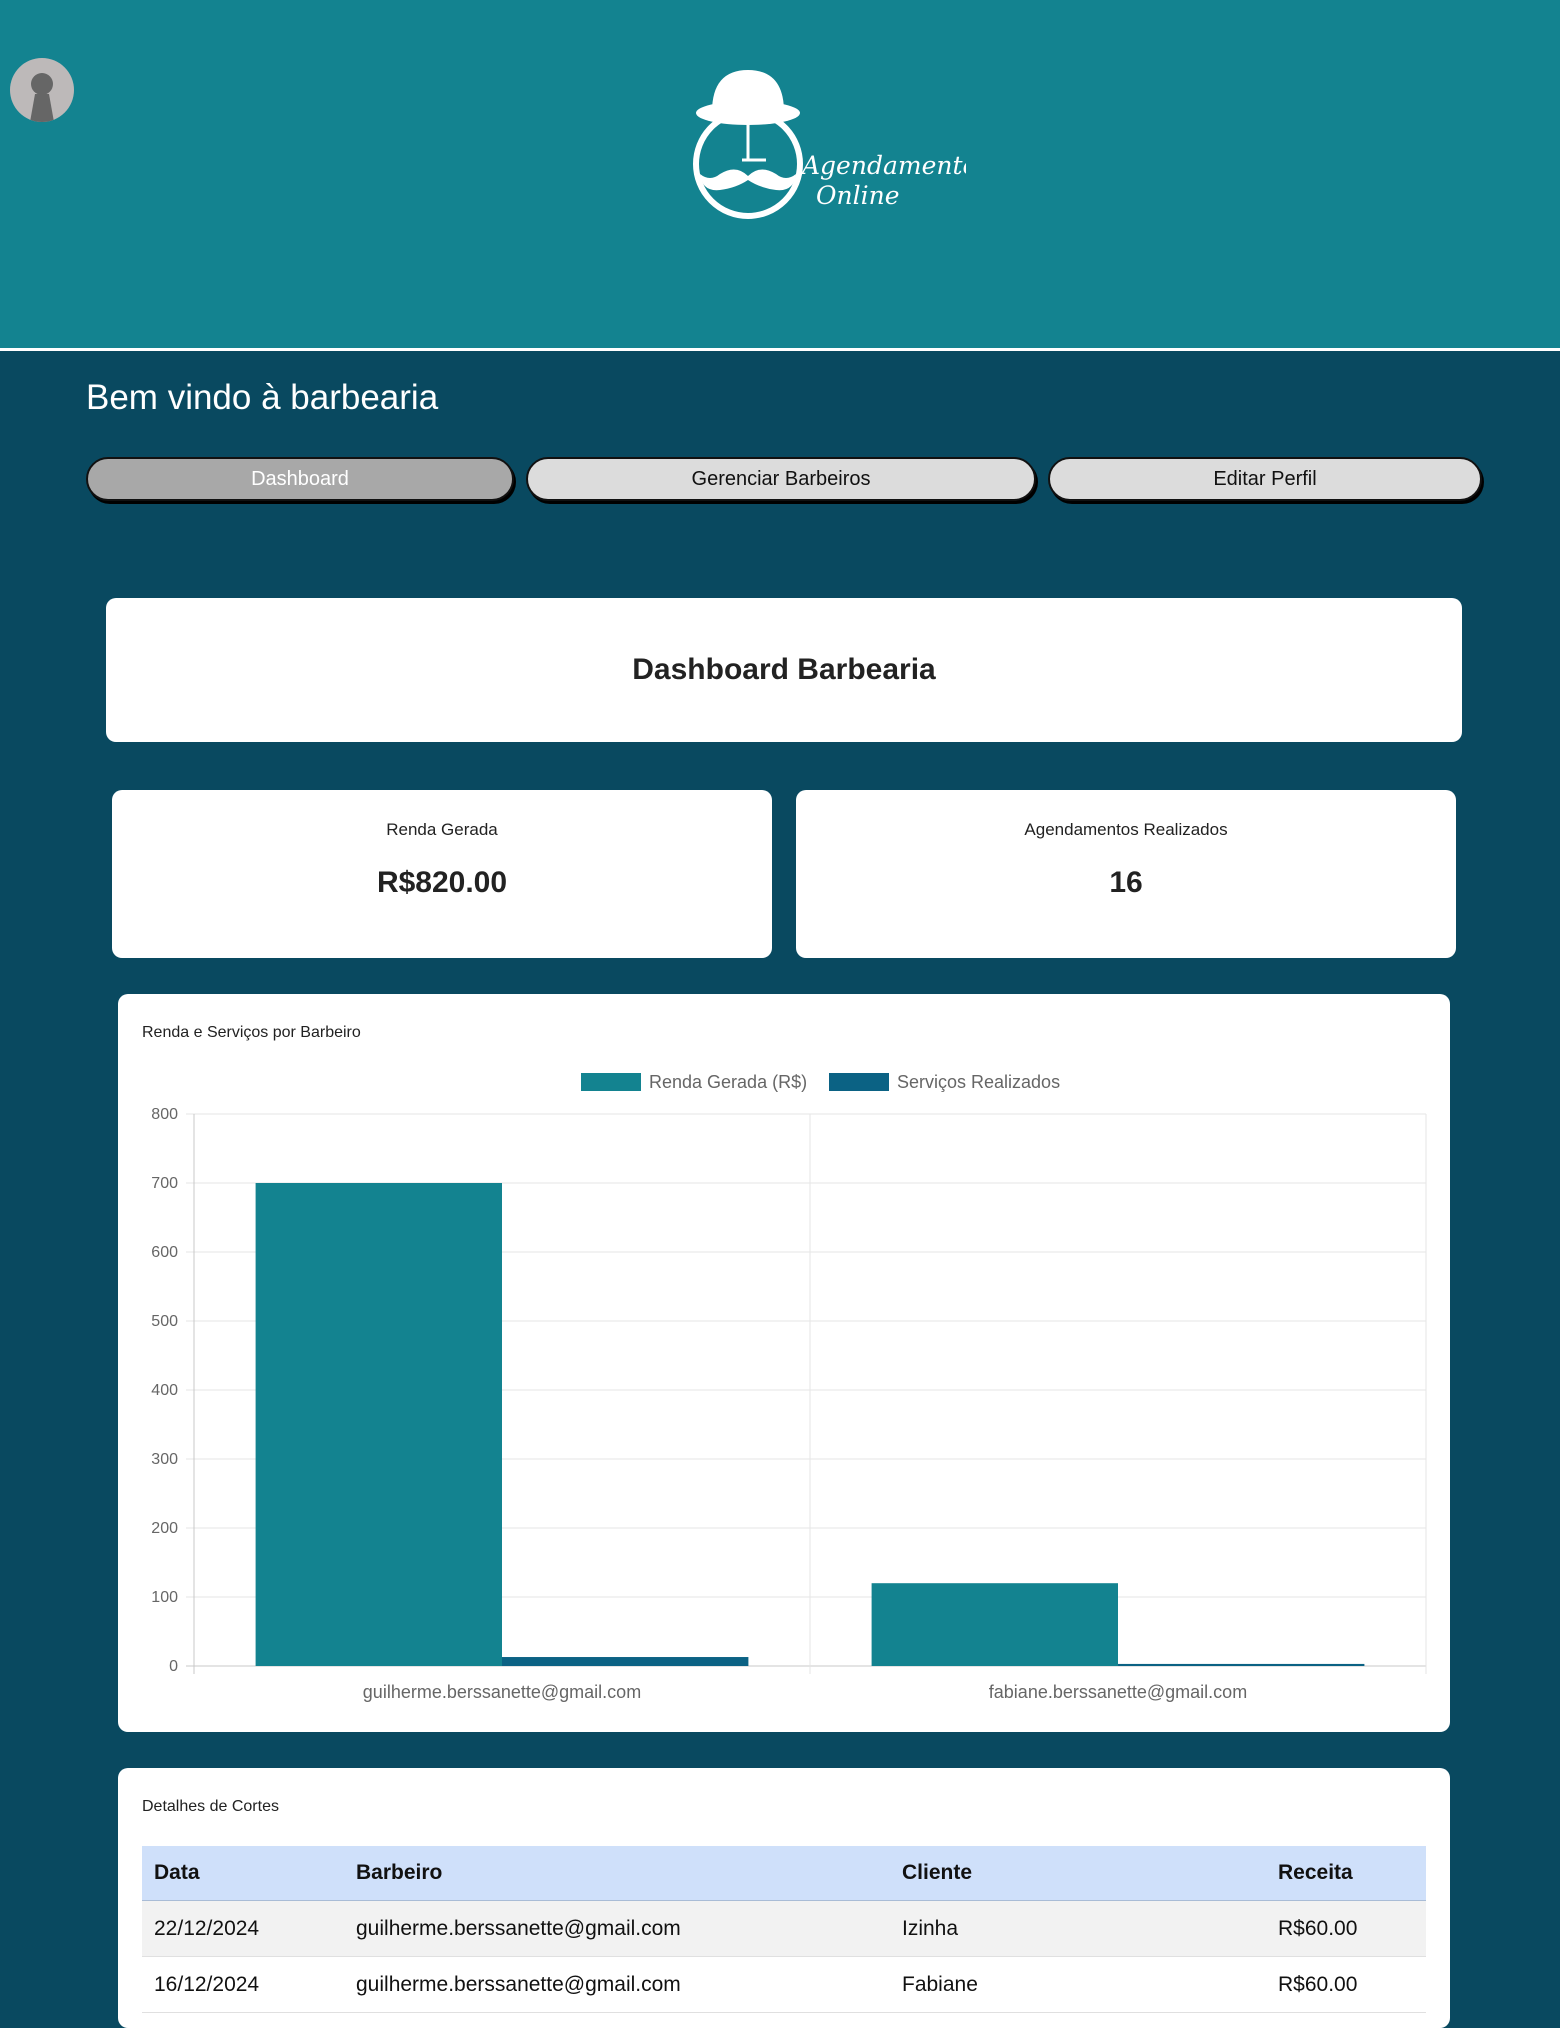  What do you see at coordinates (617, 1873) in the screenshot?
I see `column-header: Barbeiro` at bounding box center [617, 1873].